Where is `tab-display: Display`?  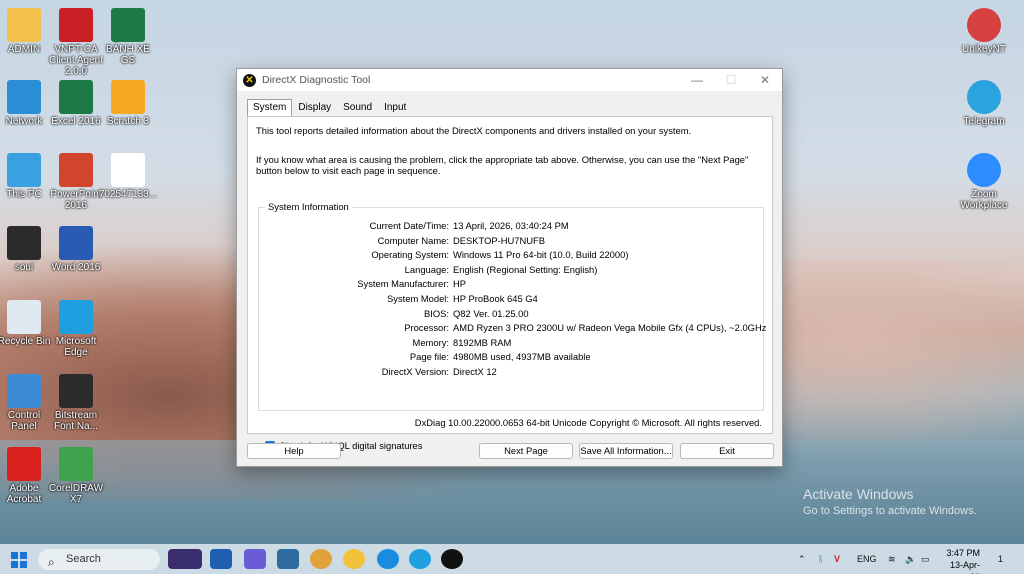 tab-display: Display is located at coordinates (314, 107).